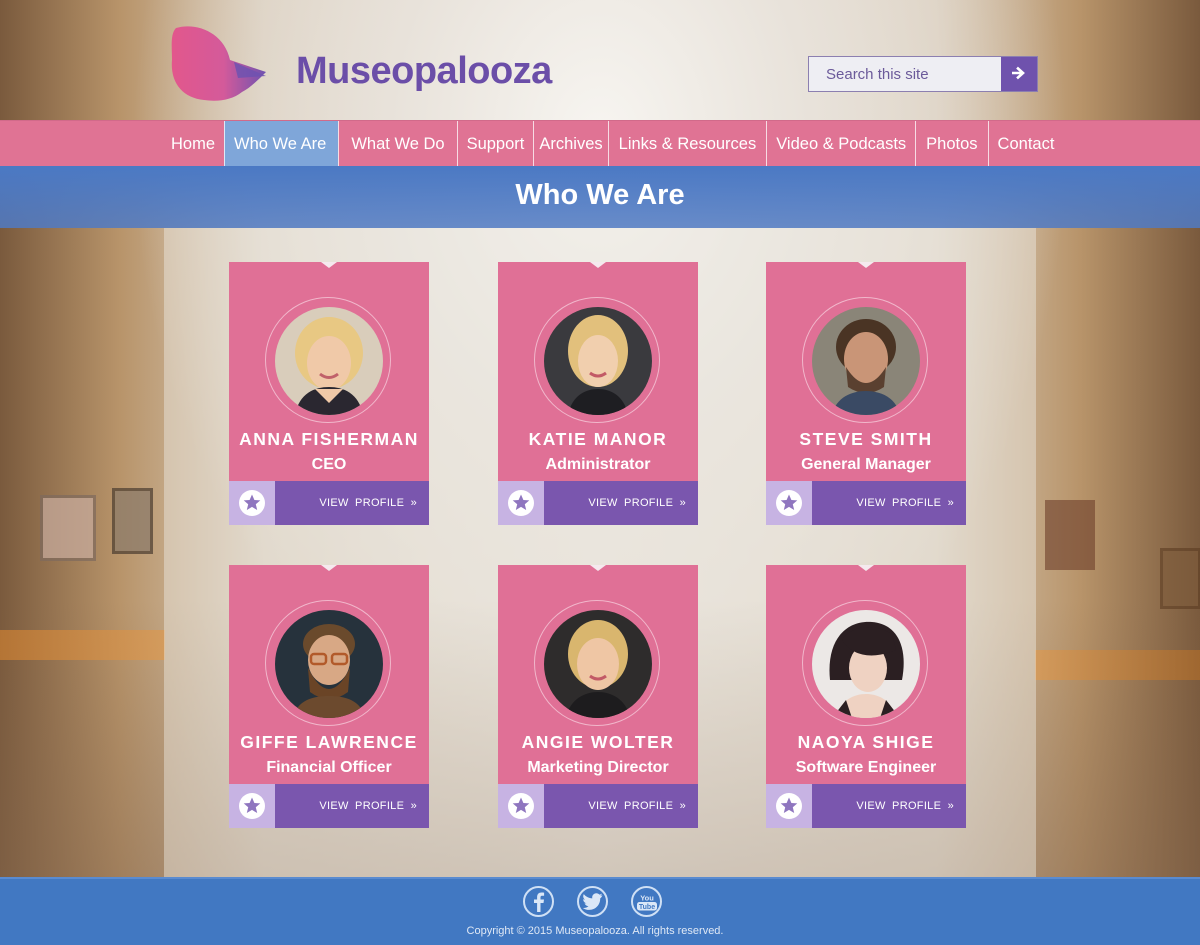 The image size is (1200, 945). I want to click on card-name: ANGIE WOLTER, so click(598, 742).